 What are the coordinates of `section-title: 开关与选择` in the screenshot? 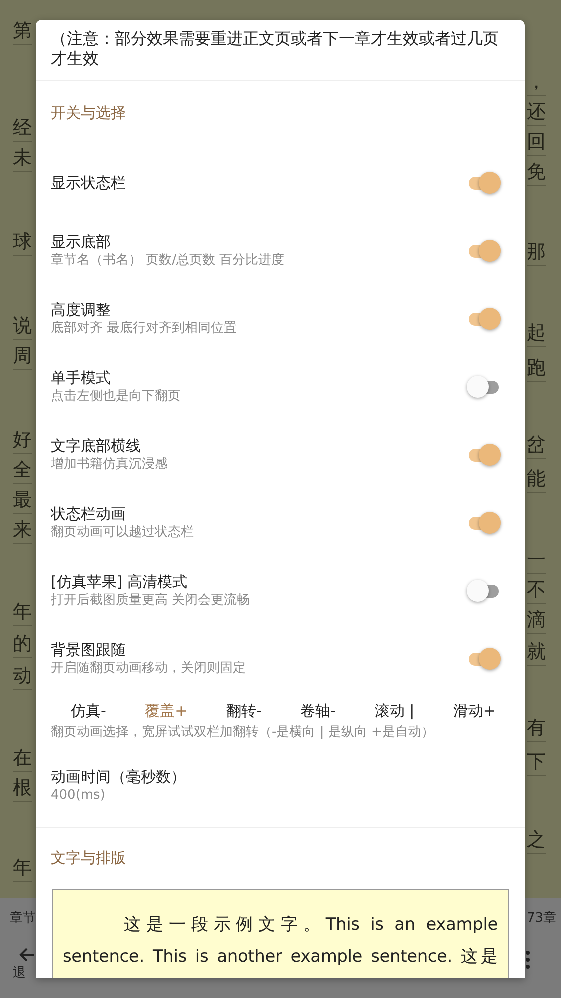 It's located at (88, 113).